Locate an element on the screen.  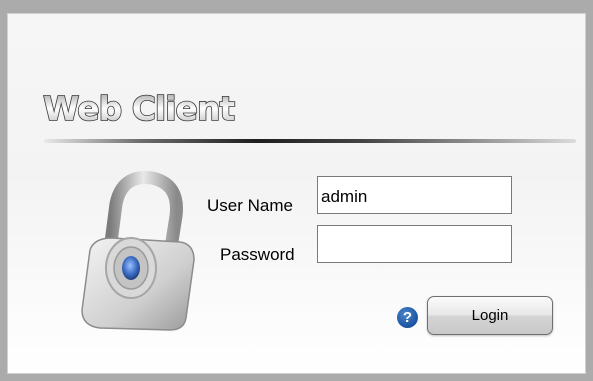
web-client-logo: Web Client is located at coordinates (146, 107).